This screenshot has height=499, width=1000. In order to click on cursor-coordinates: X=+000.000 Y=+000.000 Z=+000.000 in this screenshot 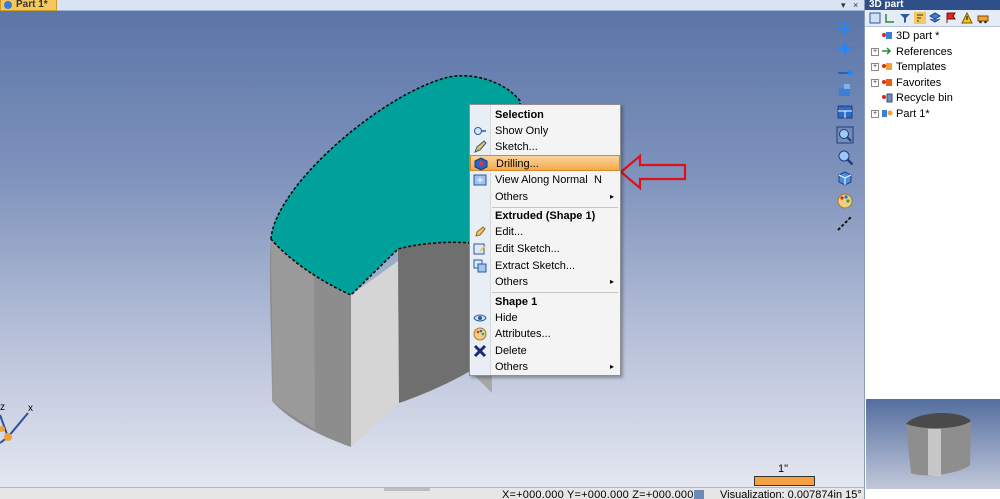, I will do `click(598, 494)`.